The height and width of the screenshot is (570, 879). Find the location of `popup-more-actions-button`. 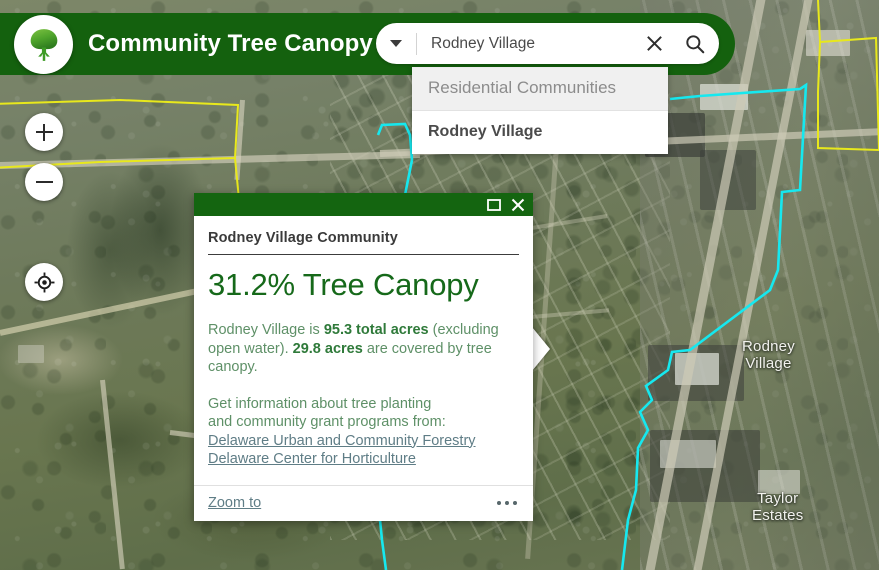

popup-more-actions-button is located at coordinates (506, 503).